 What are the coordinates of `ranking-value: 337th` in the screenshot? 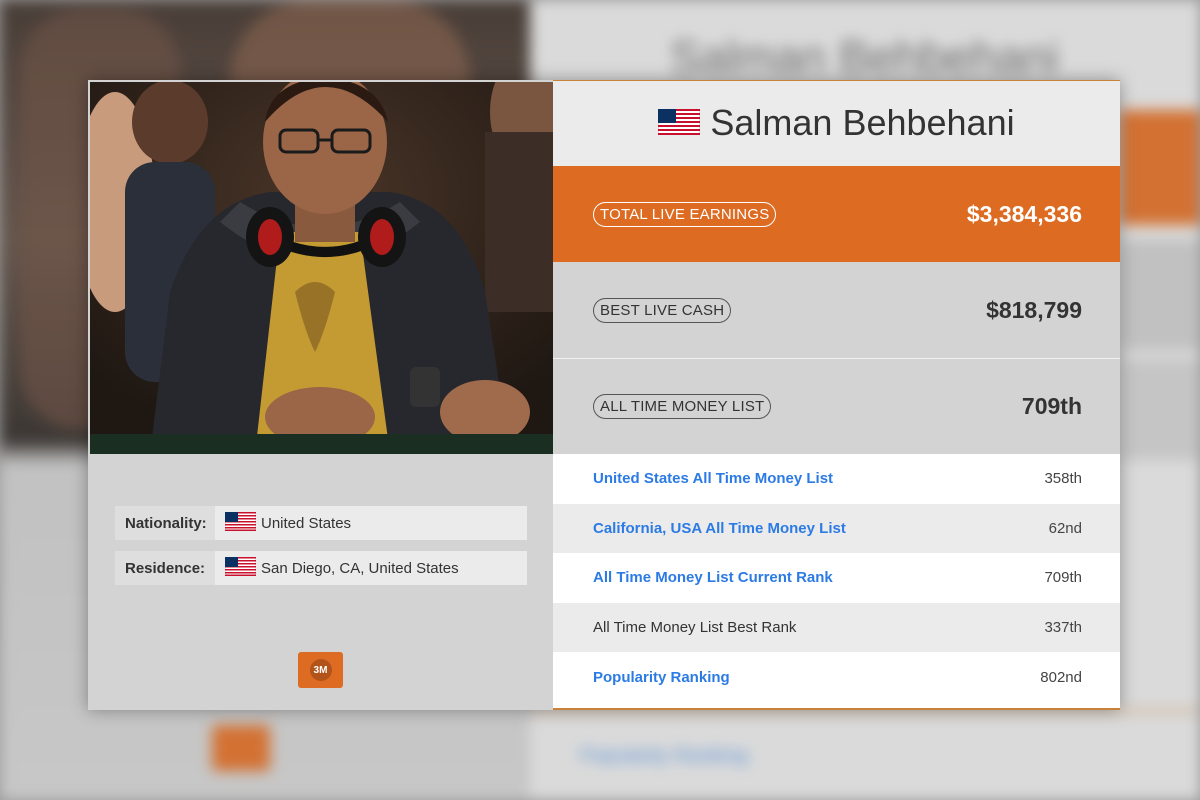 It's located at (1063, 628).